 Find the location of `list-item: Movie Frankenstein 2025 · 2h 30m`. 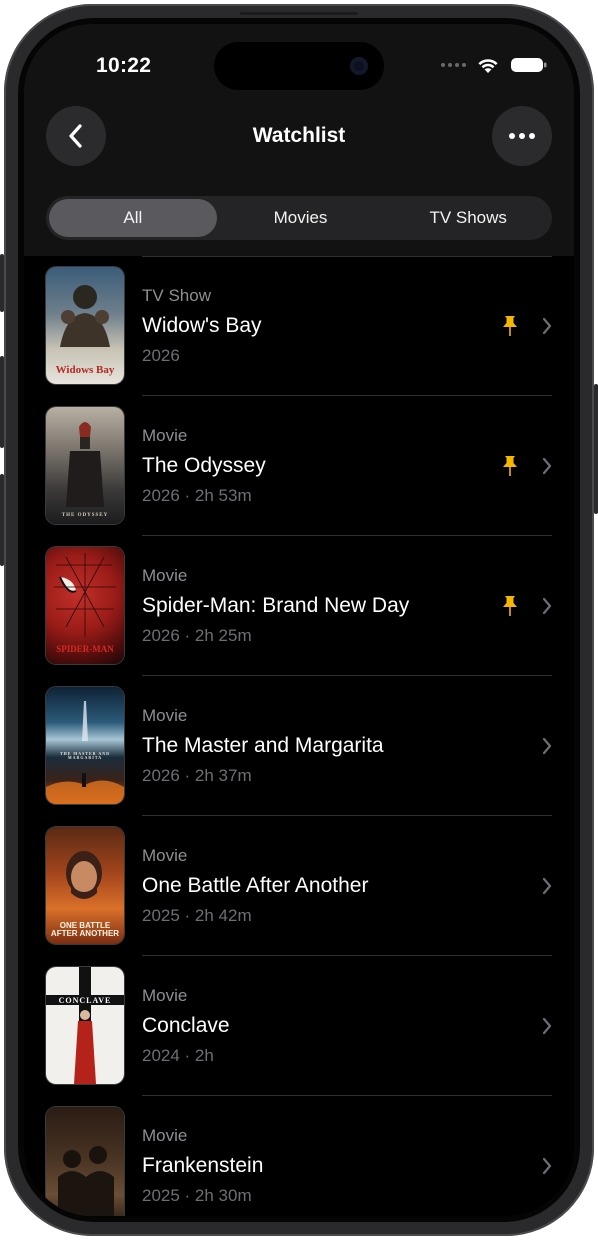

list-item: Movie Frankenstein 2025 · 2h 30m is located at coordinates (299, 1156).